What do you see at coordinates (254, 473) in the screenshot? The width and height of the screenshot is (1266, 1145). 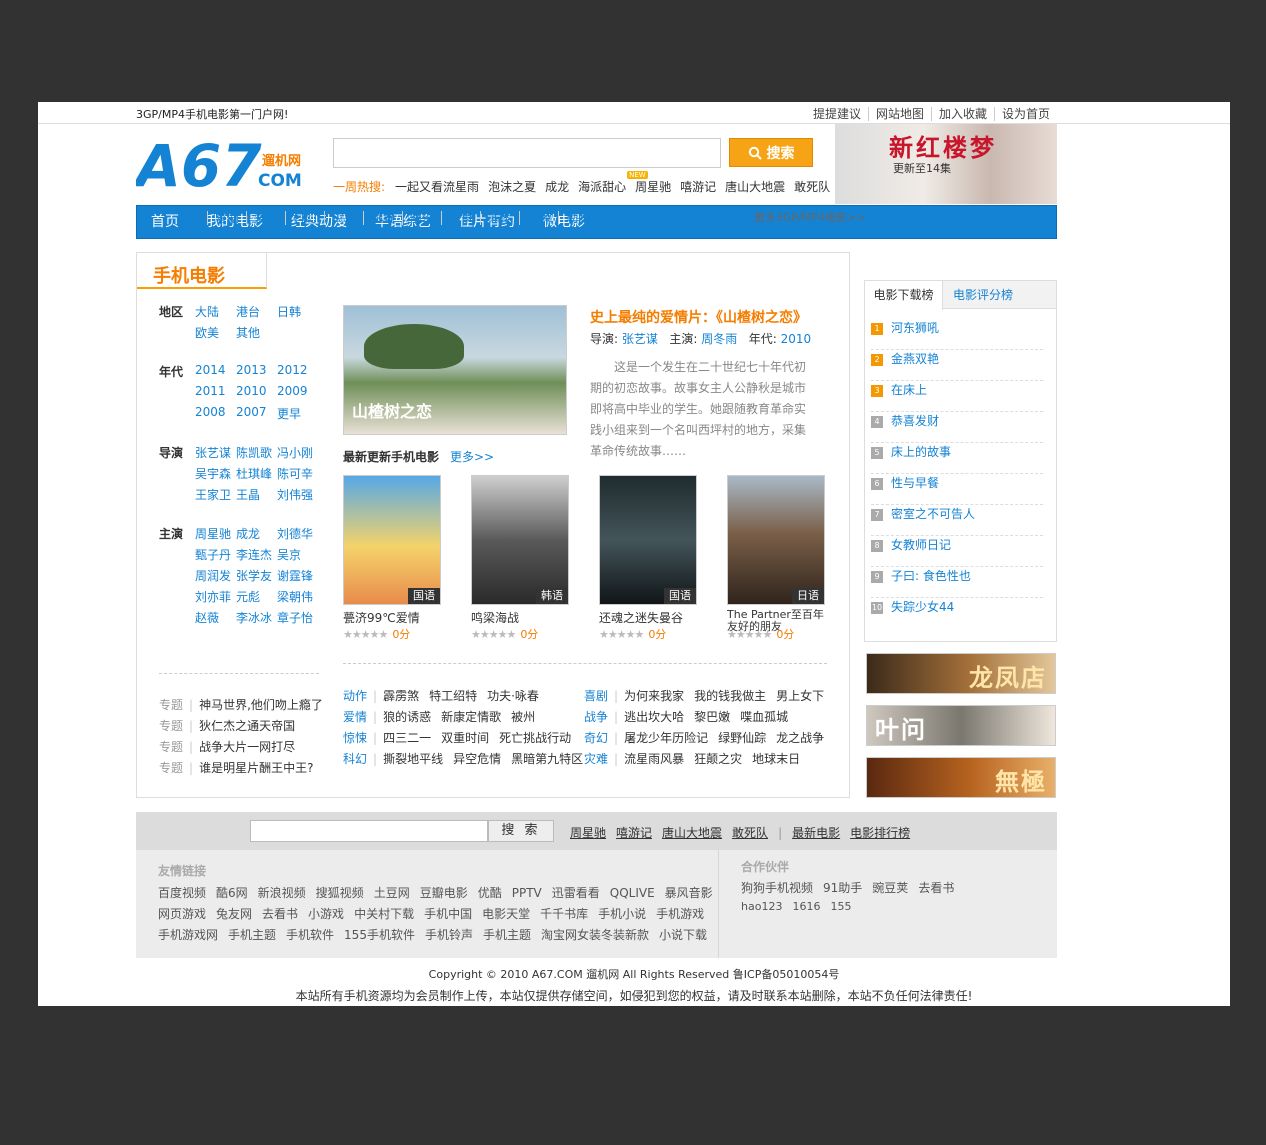 I see `filter-item: 杜琪峰` at bounding box center [254, 473].